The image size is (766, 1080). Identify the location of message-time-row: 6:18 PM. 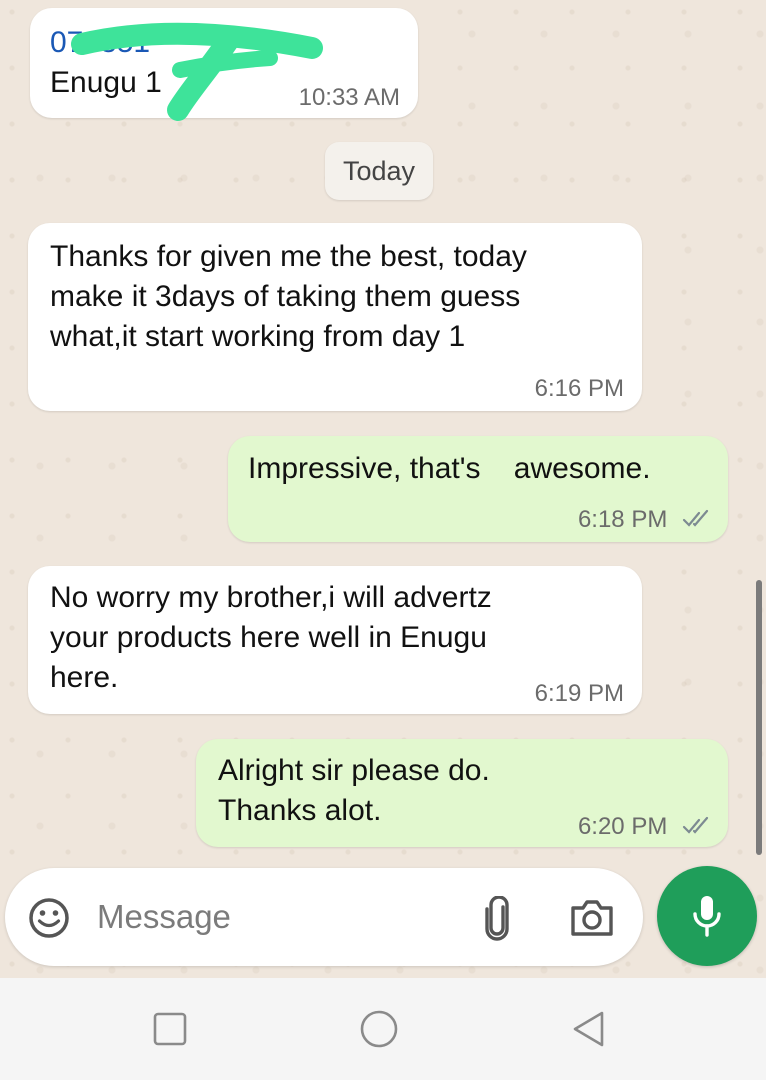
(645, 520).